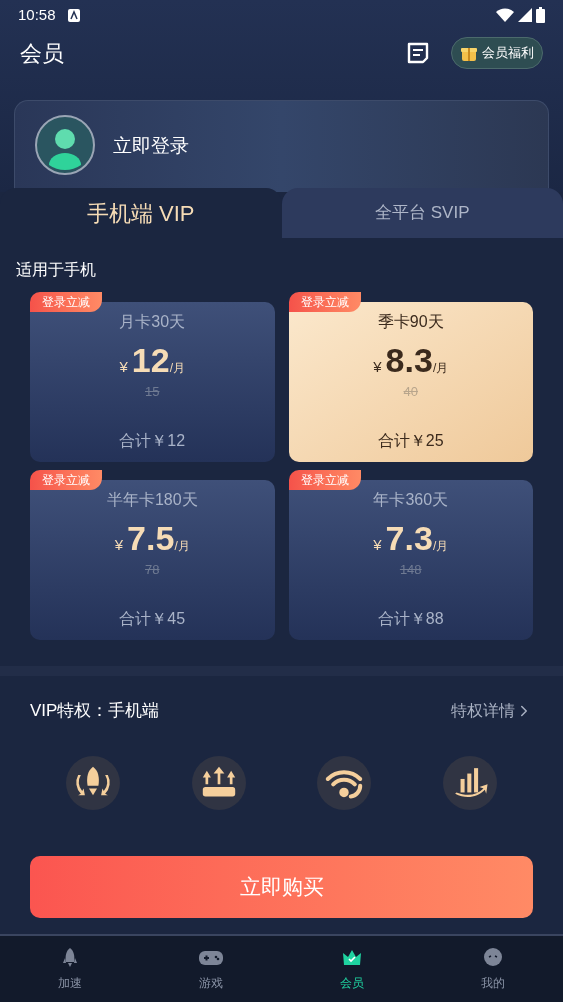 This screenshot has width=563, height=1002. Describe the element at coordinates (151, 538) in the screenshot. I see `plan-price: 7.5` at that location.